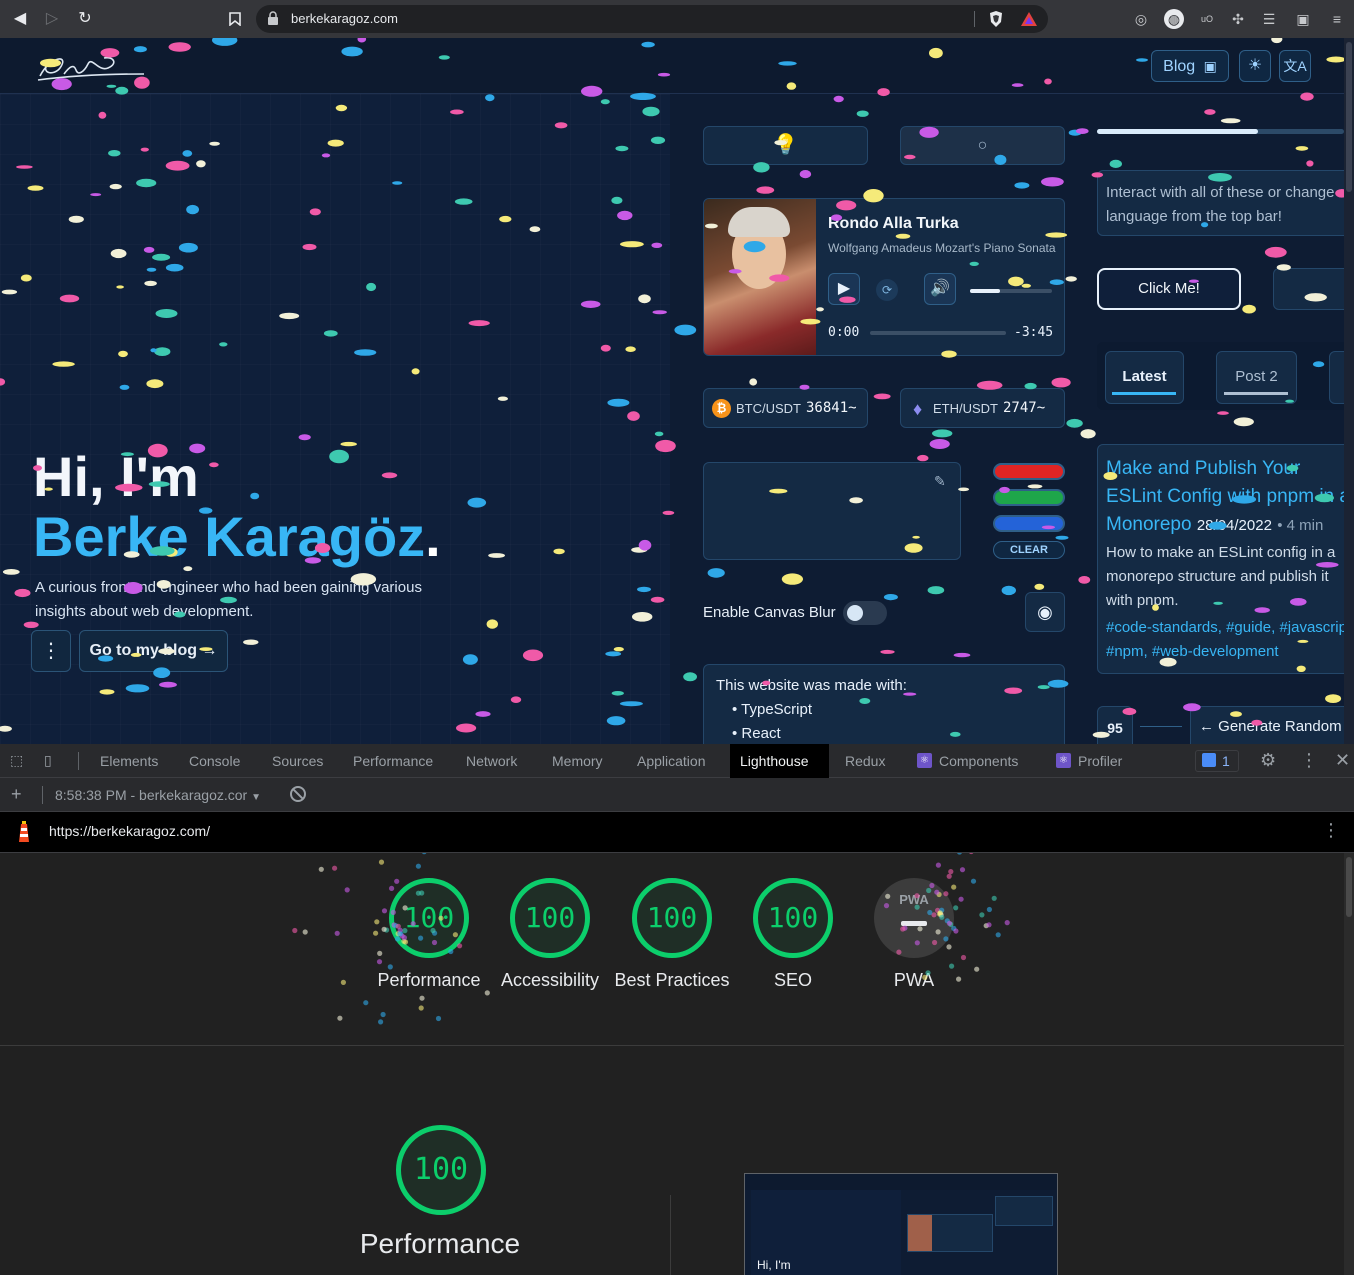 This screenshot has height=1275, width=1354. Describe the element at coordinates (978, 761) in the screenshot. I see `tab-components: Components` at that location.